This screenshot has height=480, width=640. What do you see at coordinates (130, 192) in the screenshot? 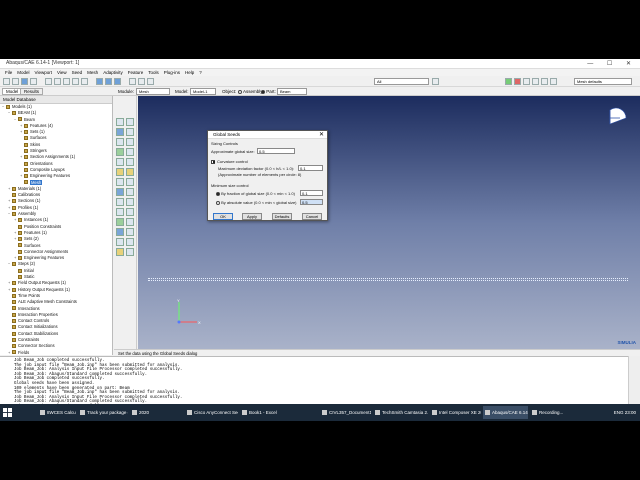
I see `query-icon` at bounding box center [130, 192].